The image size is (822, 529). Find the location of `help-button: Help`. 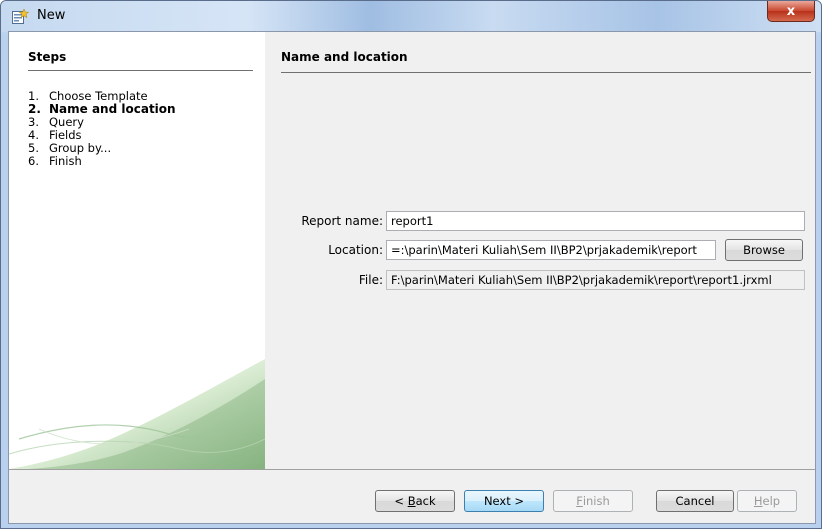

help-button: Help is located at coordinates (767, 501).